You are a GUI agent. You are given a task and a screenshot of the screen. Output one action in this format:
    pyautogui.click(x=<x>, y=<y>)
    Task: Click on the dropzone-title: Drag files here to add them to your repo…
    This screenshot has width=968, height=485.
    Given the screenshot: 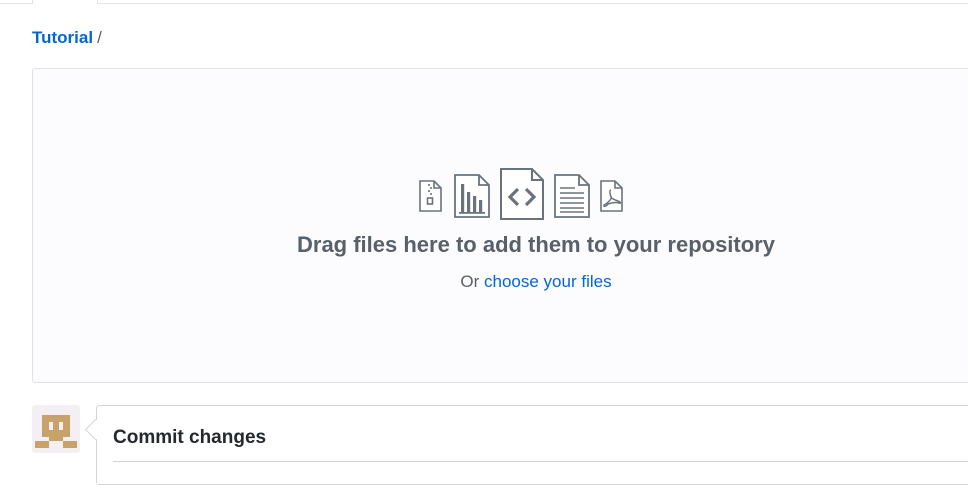 What is the action you would take?
    pyautogui.click(x=536, y=244)
    